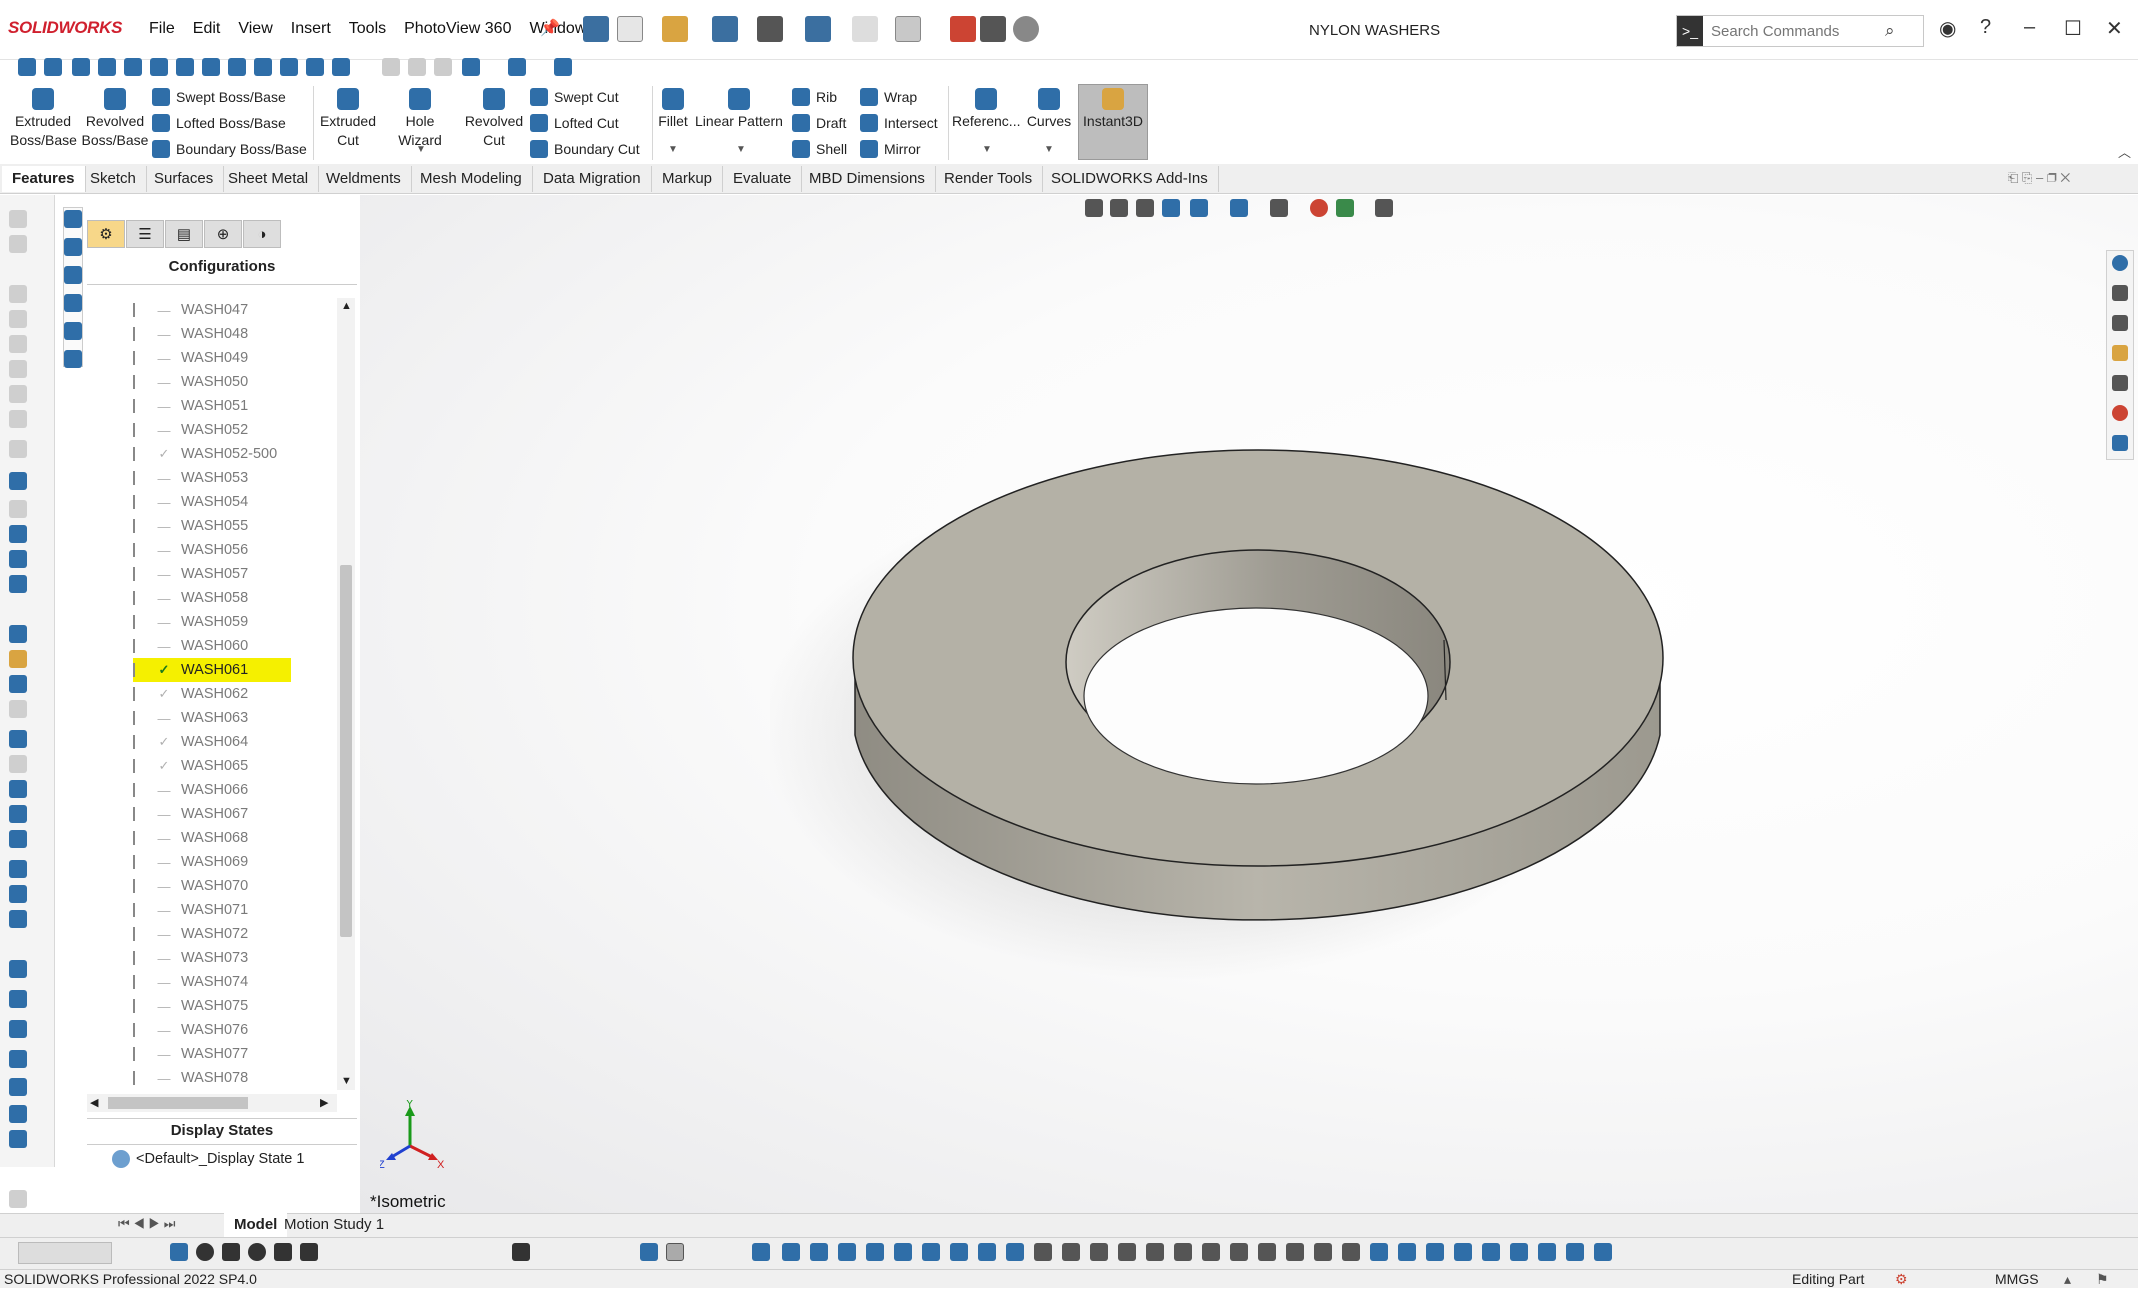 The width and height of the screenshot is (2138, 1289). What do you see at coordinates (592, 179) in the screenshot?
I see `tab-data-migration: Data Migration` at bounding box center [592, 179].